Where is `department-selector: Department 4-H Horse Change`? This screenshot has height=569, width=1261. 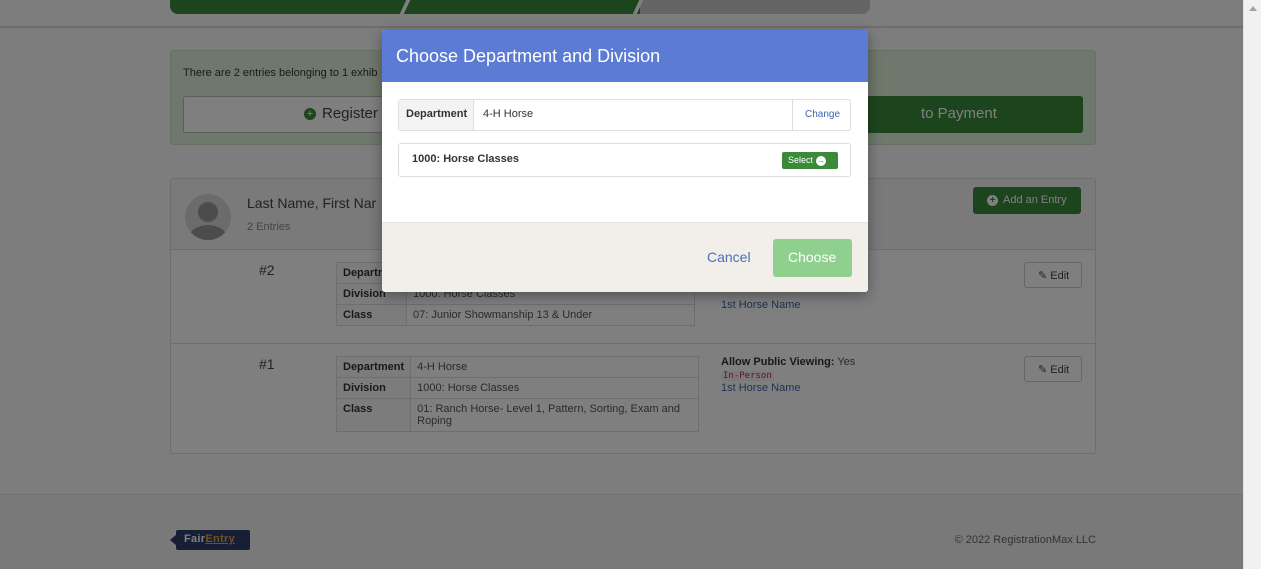
department-selector: Department 4-H Horse Change is located at coordinates (624, 115).